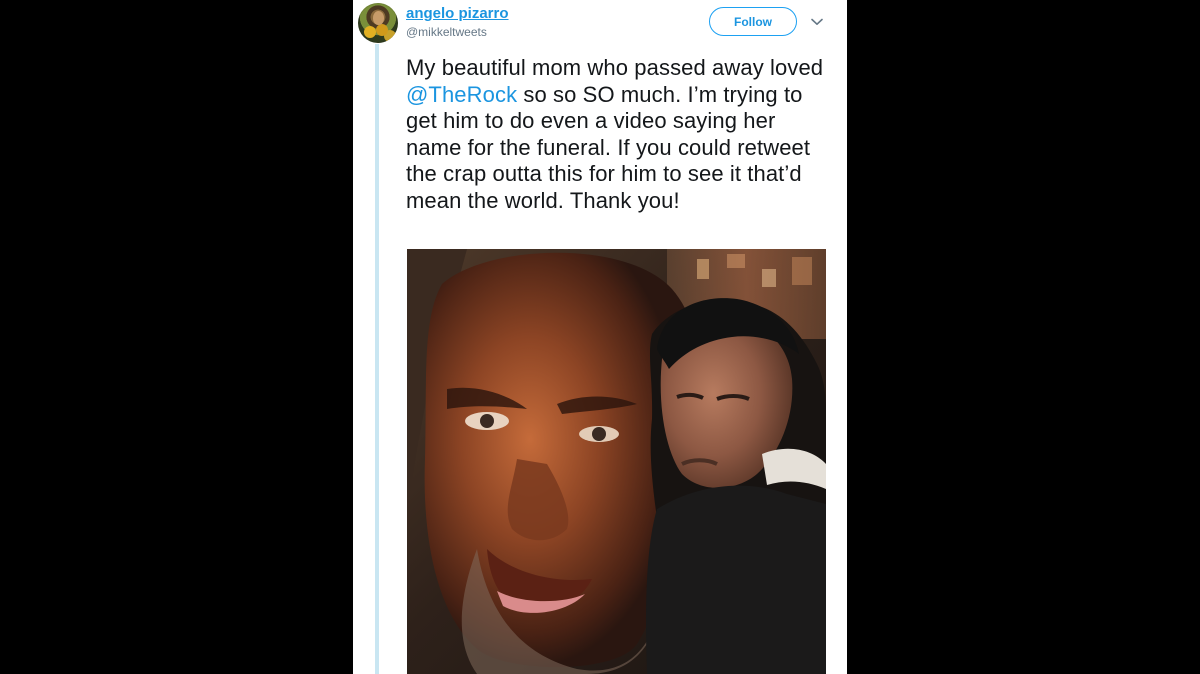  I want to click on thread-line, so click(377, 359).